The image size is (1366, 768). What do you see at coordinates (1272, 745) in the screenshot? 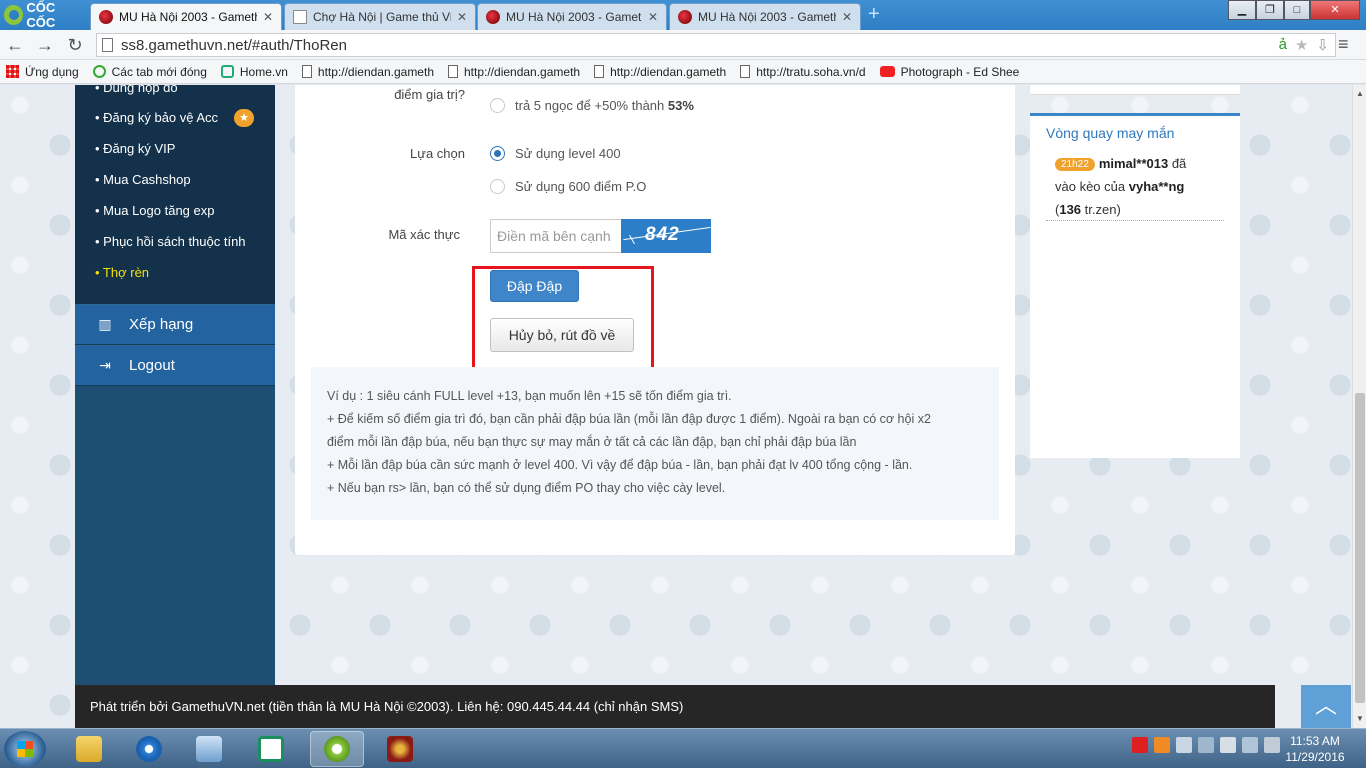
I see `volume-icon` at bounding box center [1272, 745].